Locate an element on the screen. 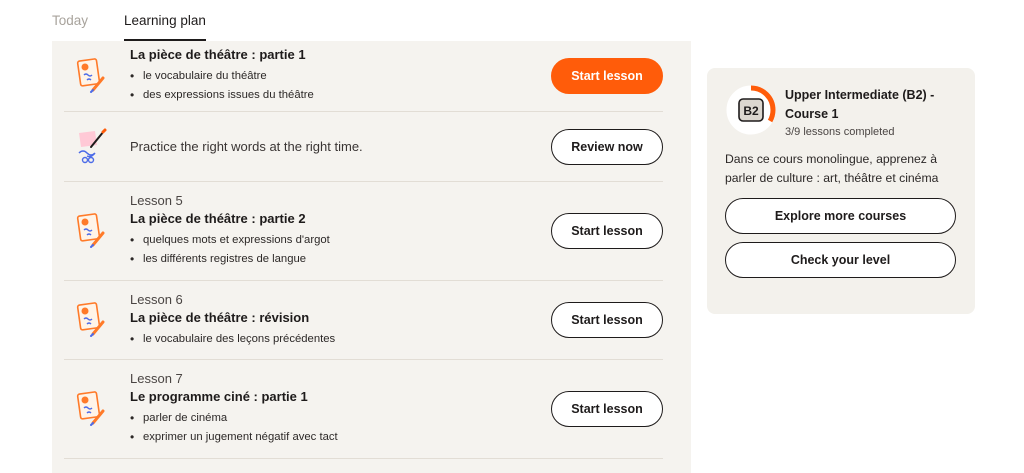  tab-today: Today is located at coordinates (70, 20).